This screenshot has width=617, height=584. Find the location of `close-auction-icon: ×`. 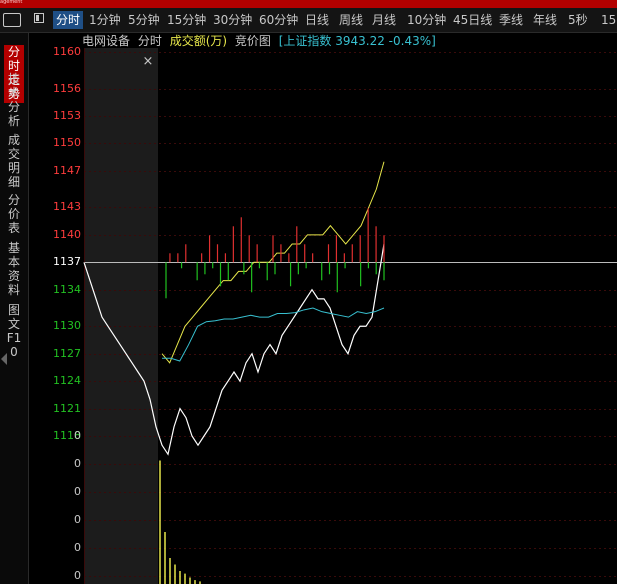

close-auction-icon: × is located at coordinates (148, 61).